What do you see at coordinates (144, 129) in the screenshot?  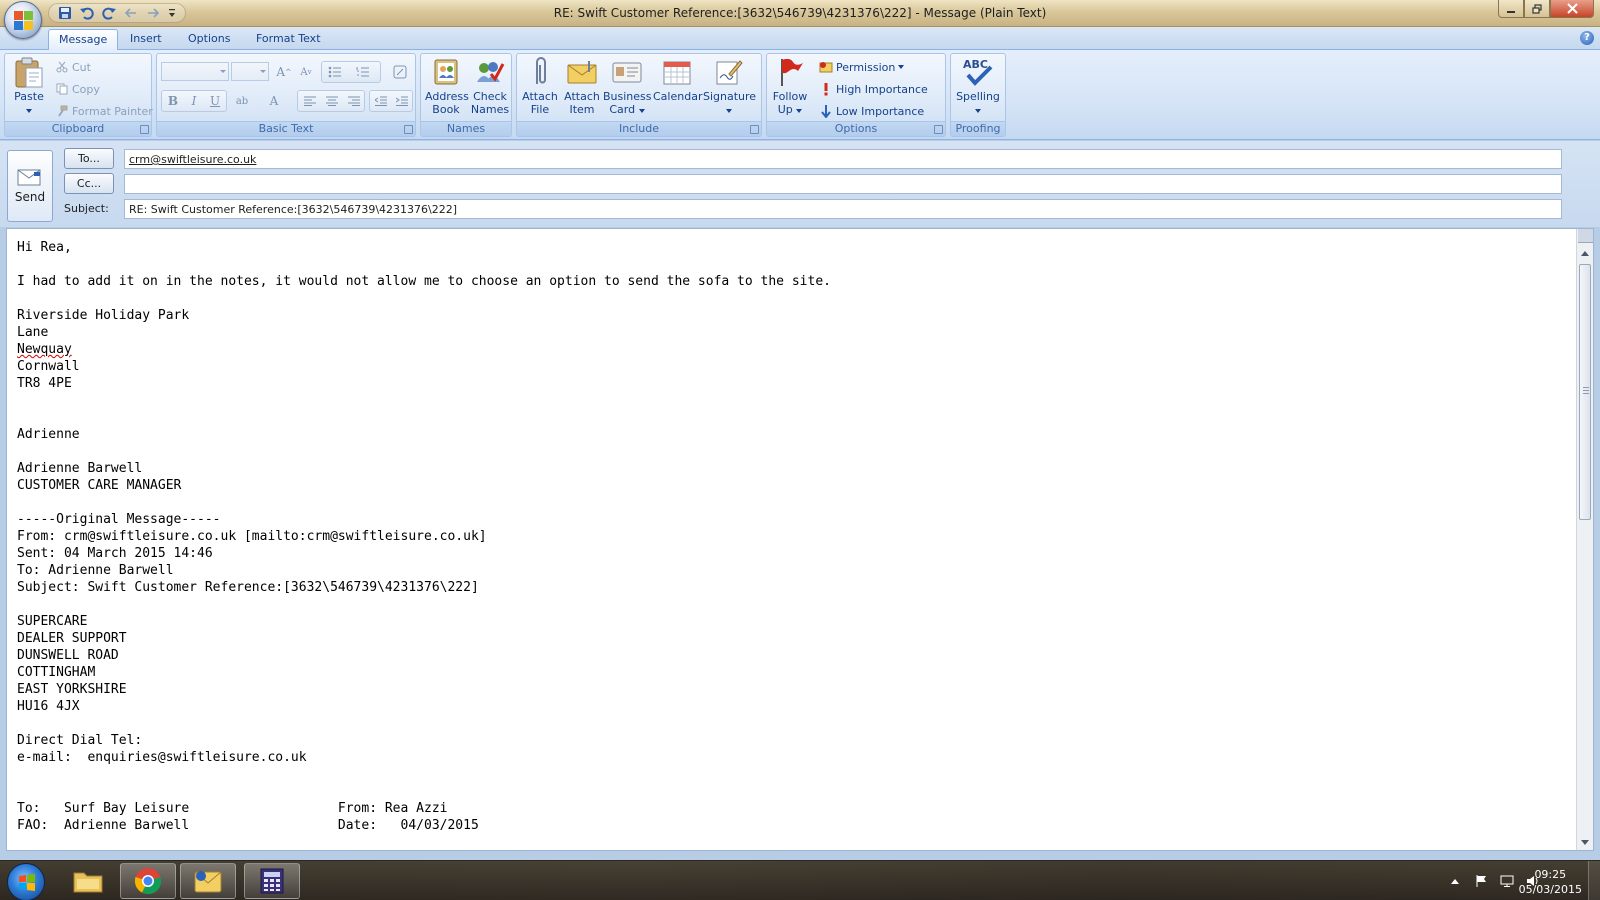 I see `clipboard-dialog-launcher-icon` at bounding box center [144, 129].